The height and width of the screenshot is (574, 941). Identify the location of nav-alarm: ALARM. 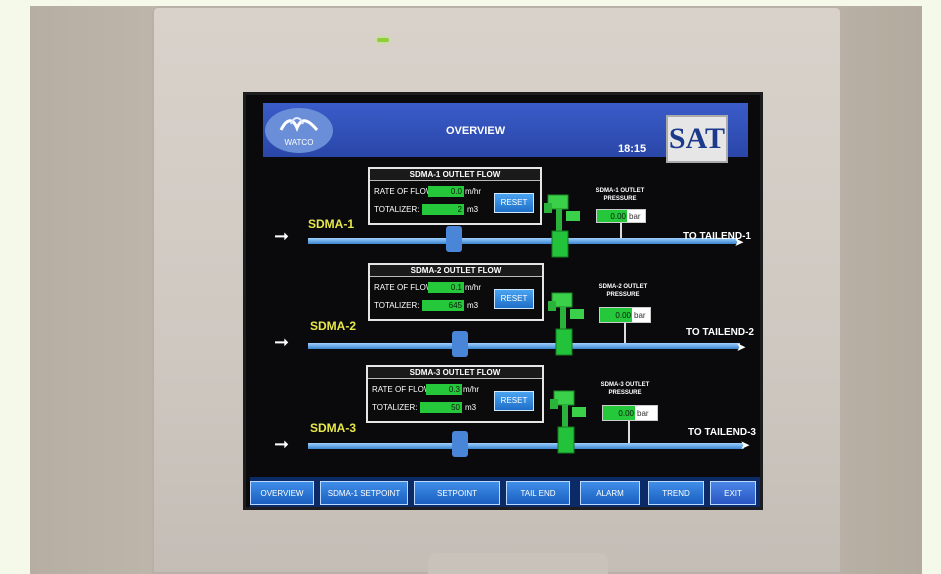
(610, 493).